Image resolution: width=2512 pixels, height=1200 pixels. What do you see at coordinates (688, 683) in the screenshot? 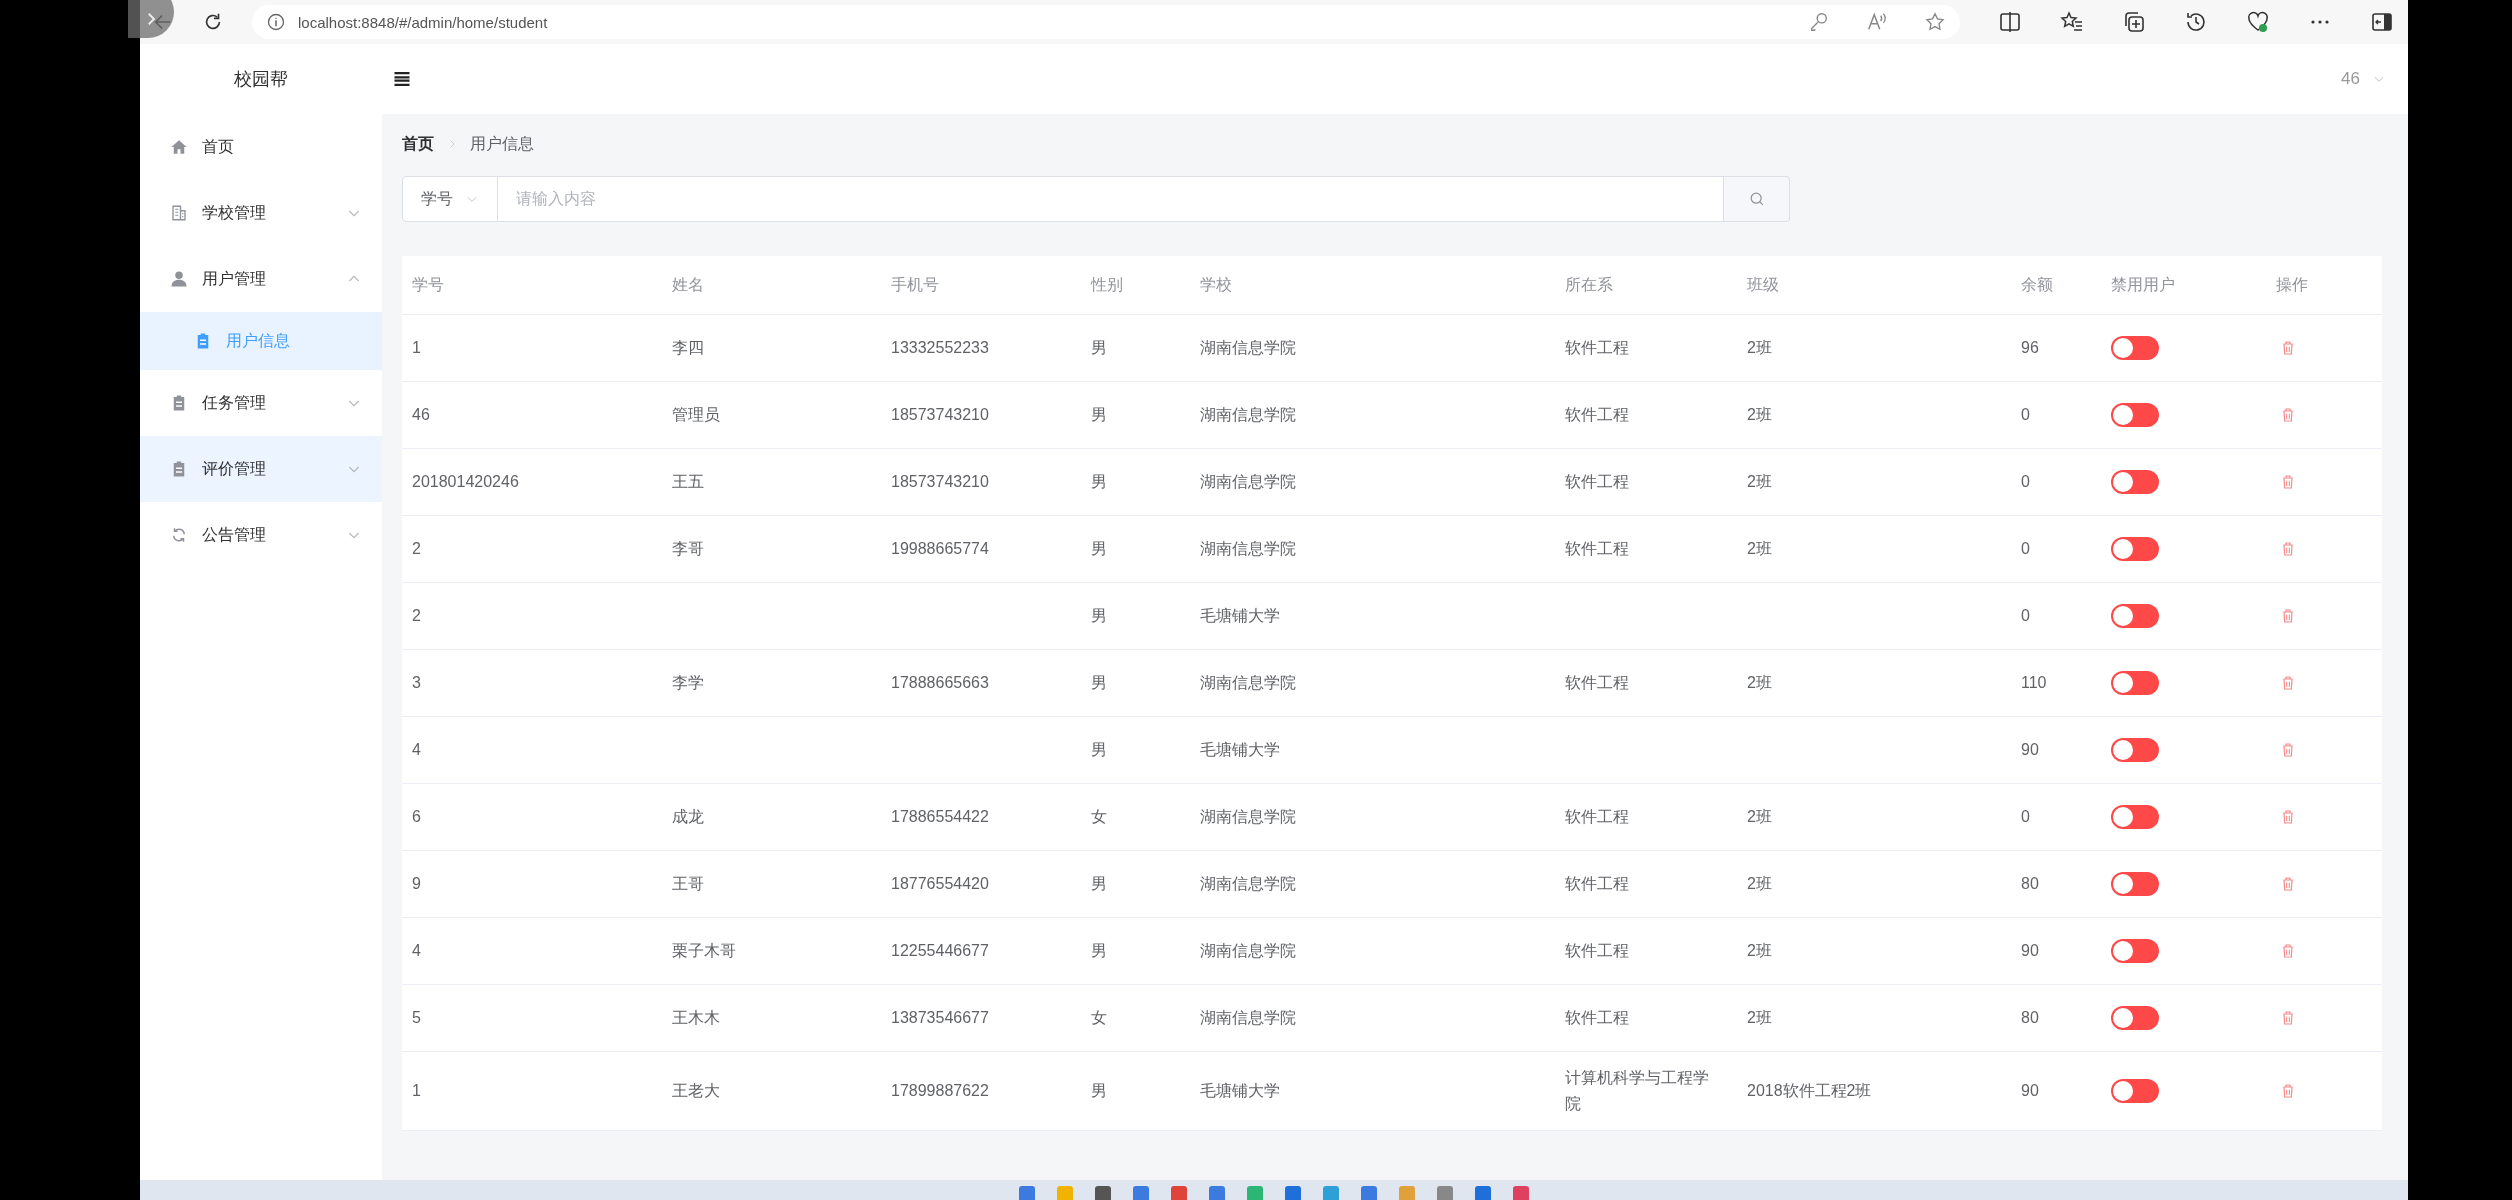
I see `table-cell: 李学` at bounding box center [688, 683].